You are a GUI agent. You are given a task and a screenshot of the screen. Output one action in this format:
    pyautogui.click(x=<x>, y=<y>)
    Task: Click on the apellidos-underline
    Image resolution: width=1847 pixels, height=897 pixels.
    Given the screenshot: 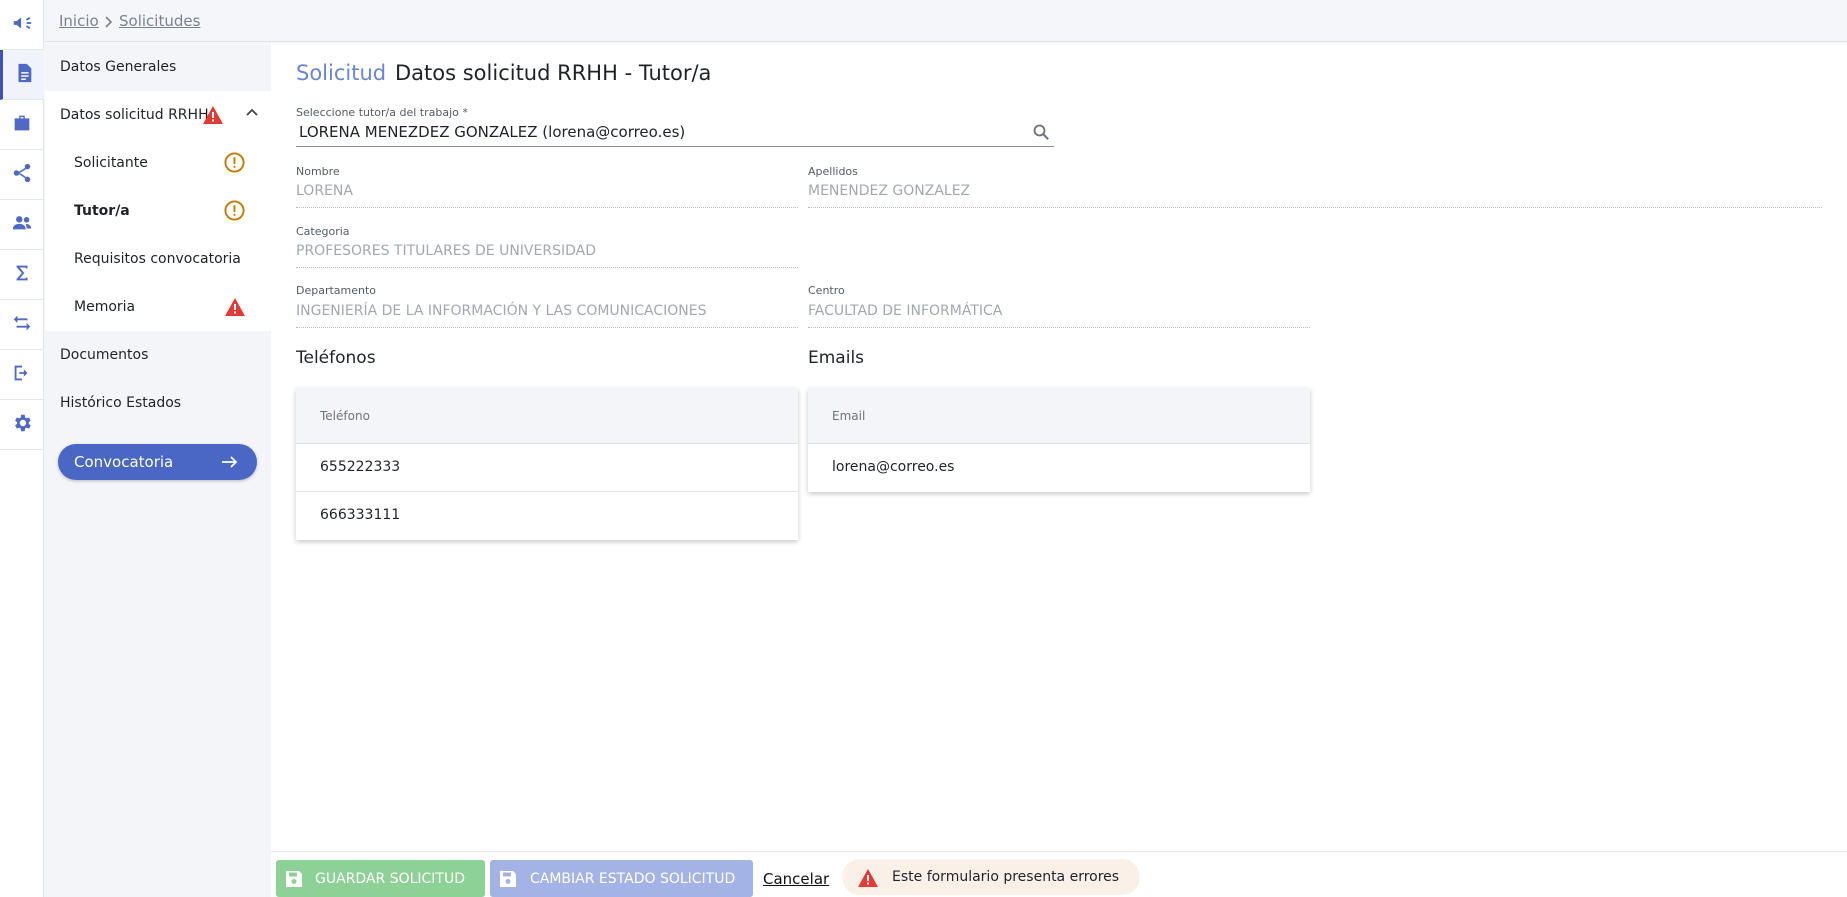 What is the action you would take?
    pyautogui.click(x=1315, y=207)
    